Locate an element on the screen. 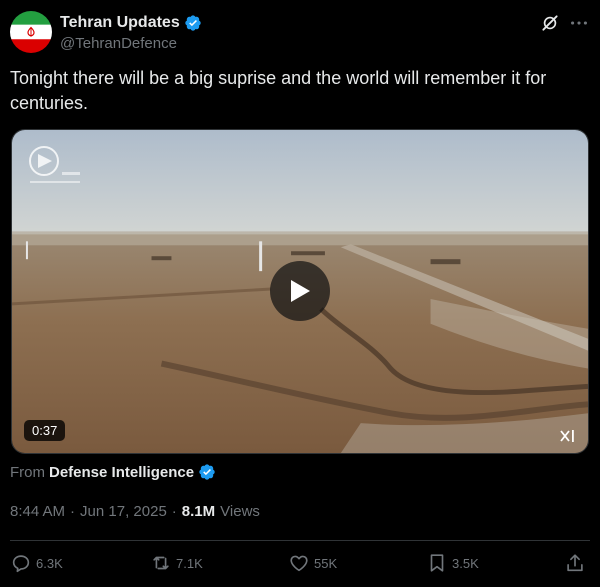 The image size is (600, 587). like-count: 55K is located at coordinates (326, 563).